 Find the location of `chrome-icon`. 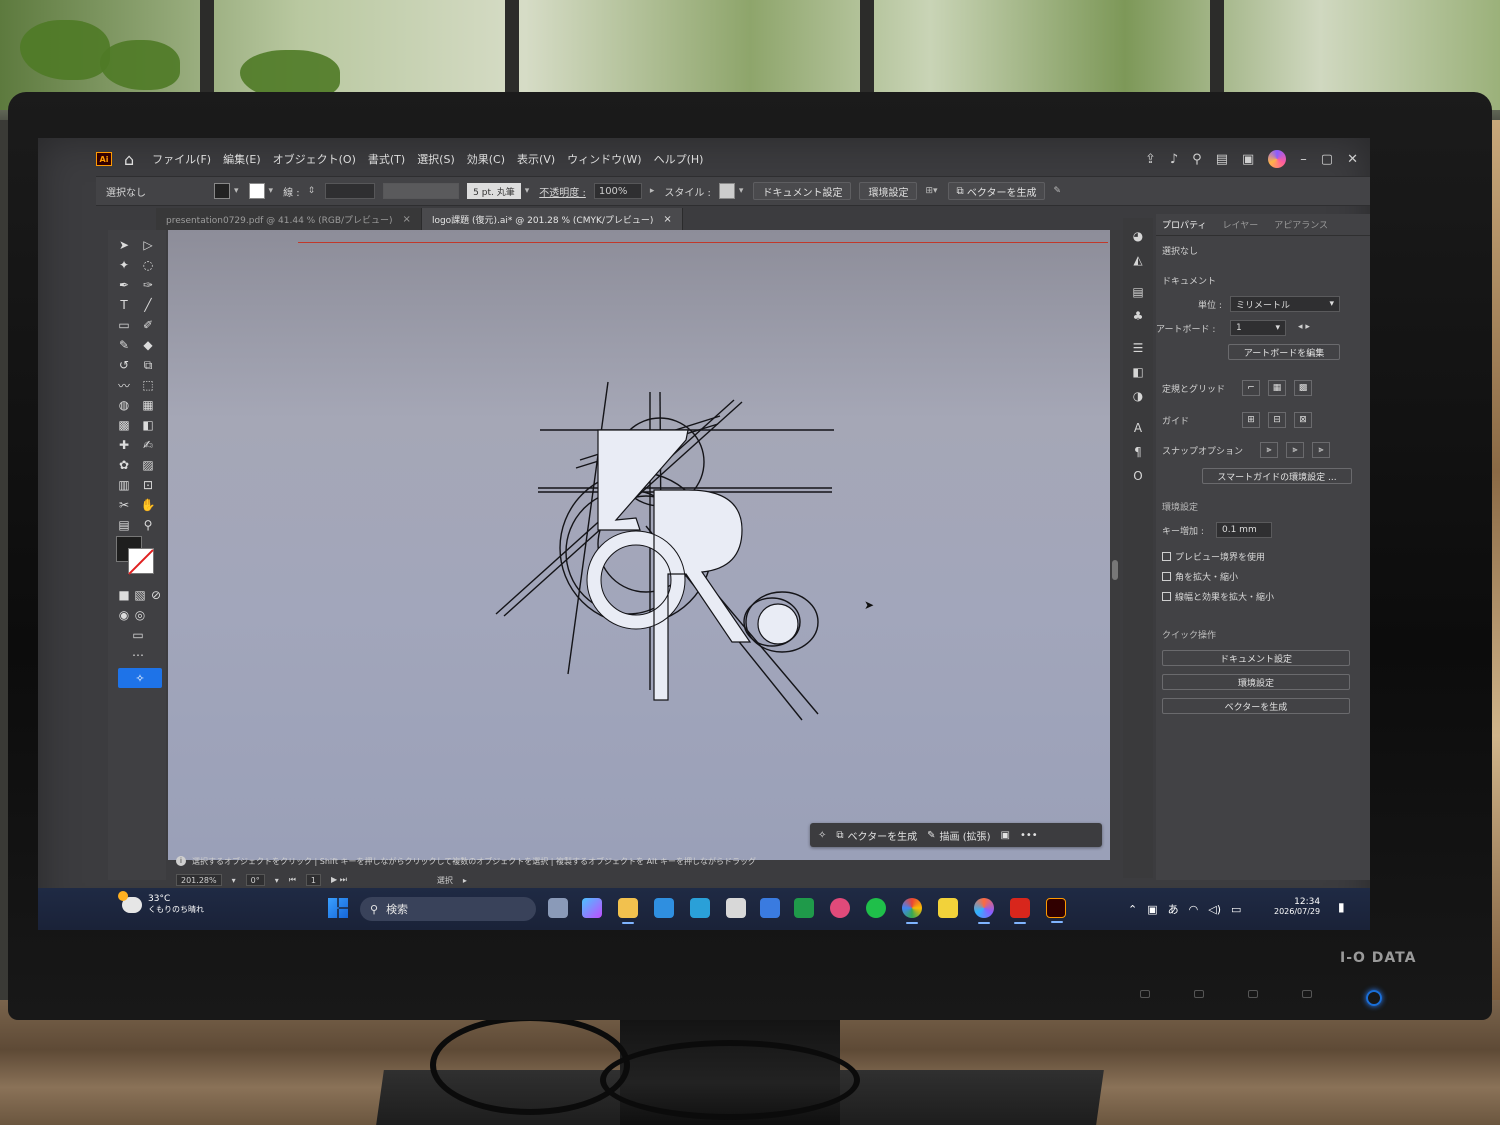

chrome-icon is located at coordinates (912, 911).